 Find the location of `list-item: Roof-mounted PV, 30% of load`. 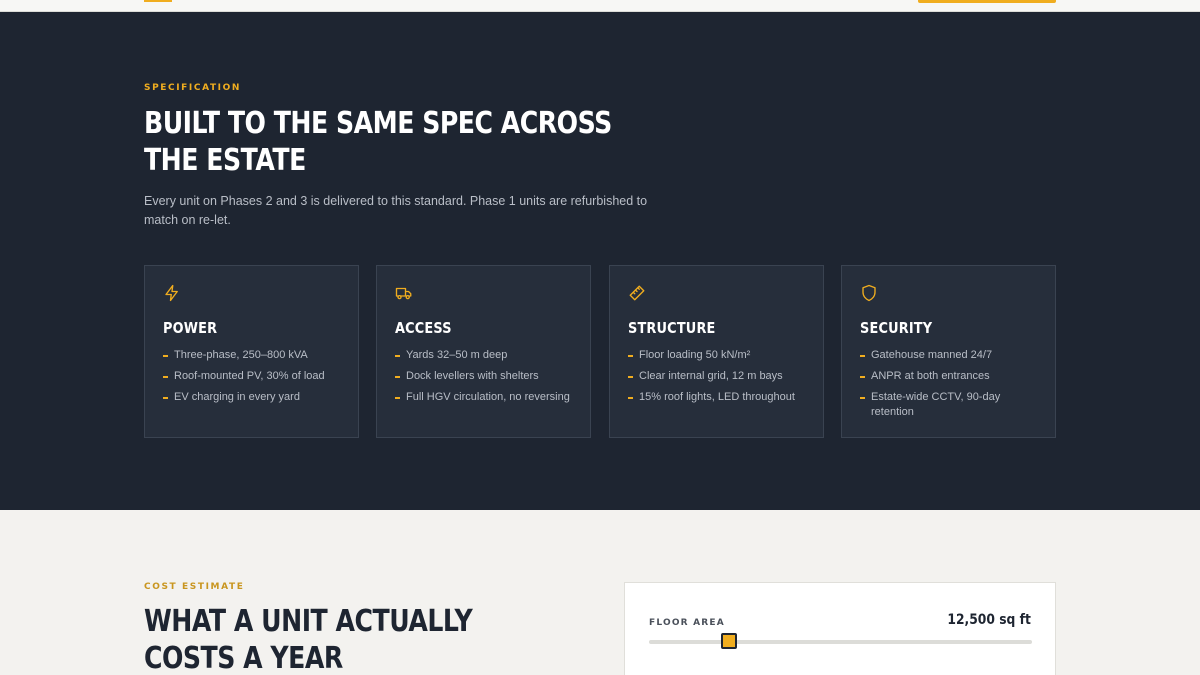

list-item: Roof-mounted PV, 30% of load is located at coordinates (255, 376).